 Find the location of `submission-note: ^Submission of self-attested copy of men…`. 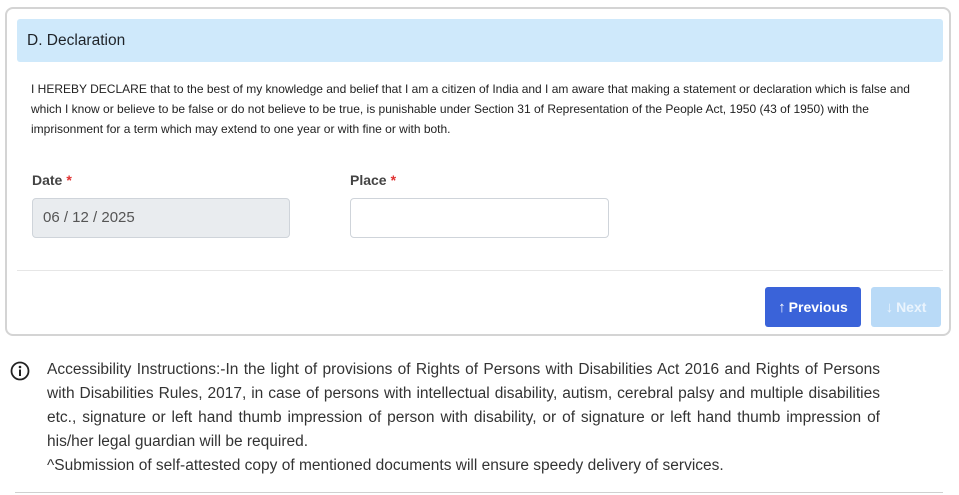

submission-note: ^Submission of self-attested copy of men… is located at coordinates (385, 465).